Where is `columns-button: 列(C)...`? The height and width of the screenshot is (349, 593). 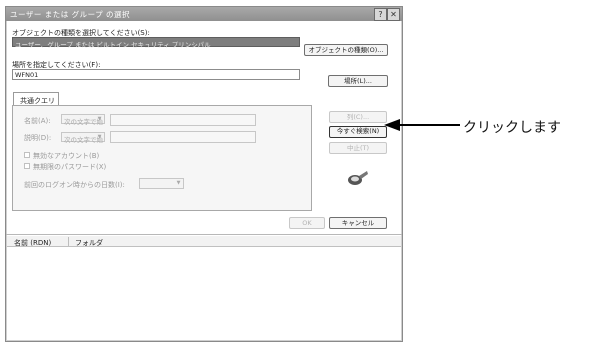 columns-button: 列(C)... is located at coordinates (358, 117).